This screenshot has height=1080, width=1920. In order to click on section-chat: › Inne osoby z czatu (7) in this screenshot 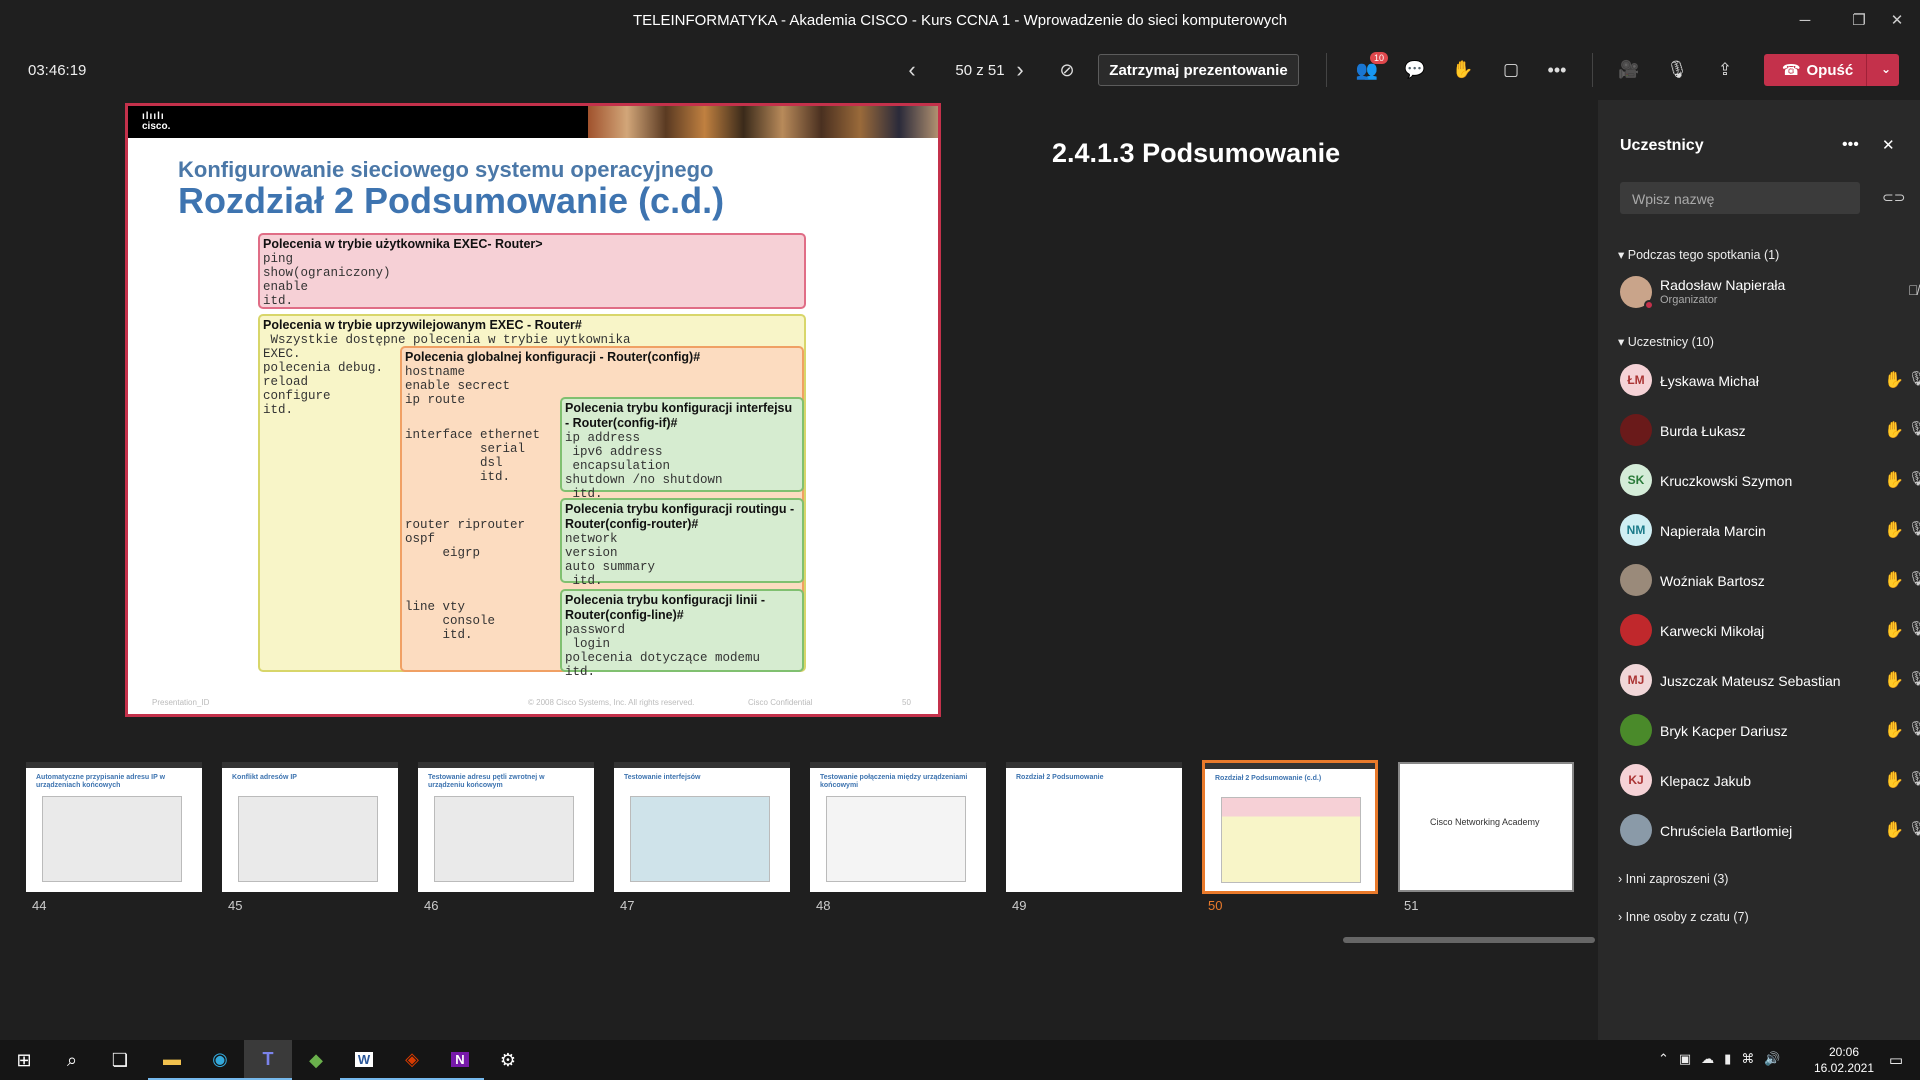, I will do `click(1683, 917)`.